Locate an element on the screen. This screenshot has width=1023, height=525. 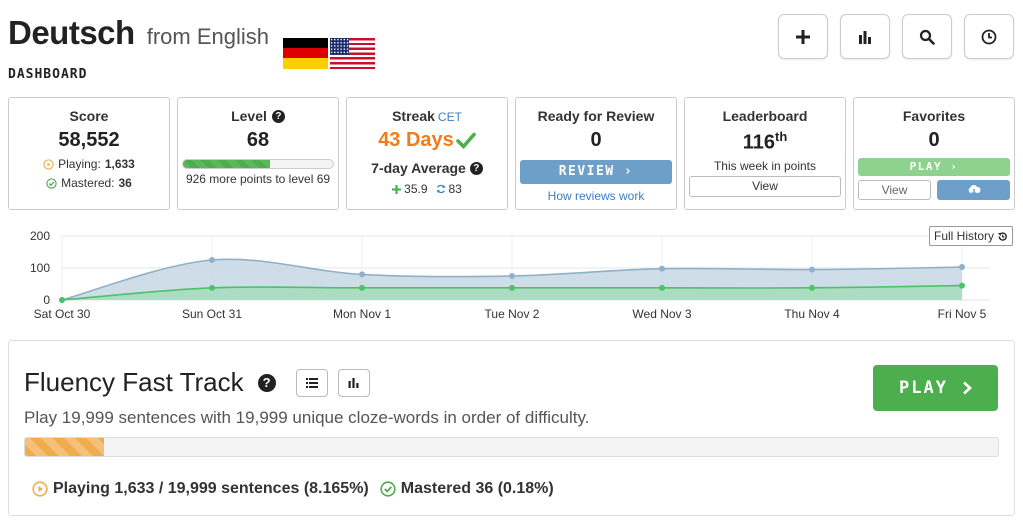
refresh-icon is located at coordinates (440, 189).